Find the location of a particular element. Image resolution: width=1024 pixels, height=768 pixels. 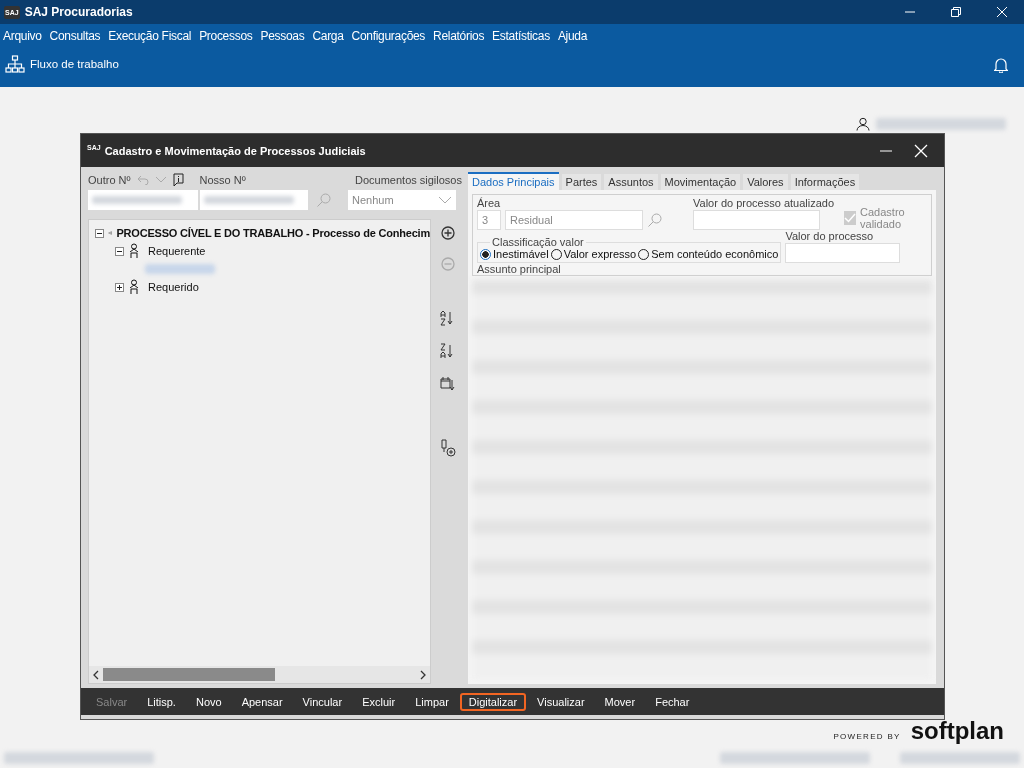

tree-item: Requerente is located at coordinates (177, 251).